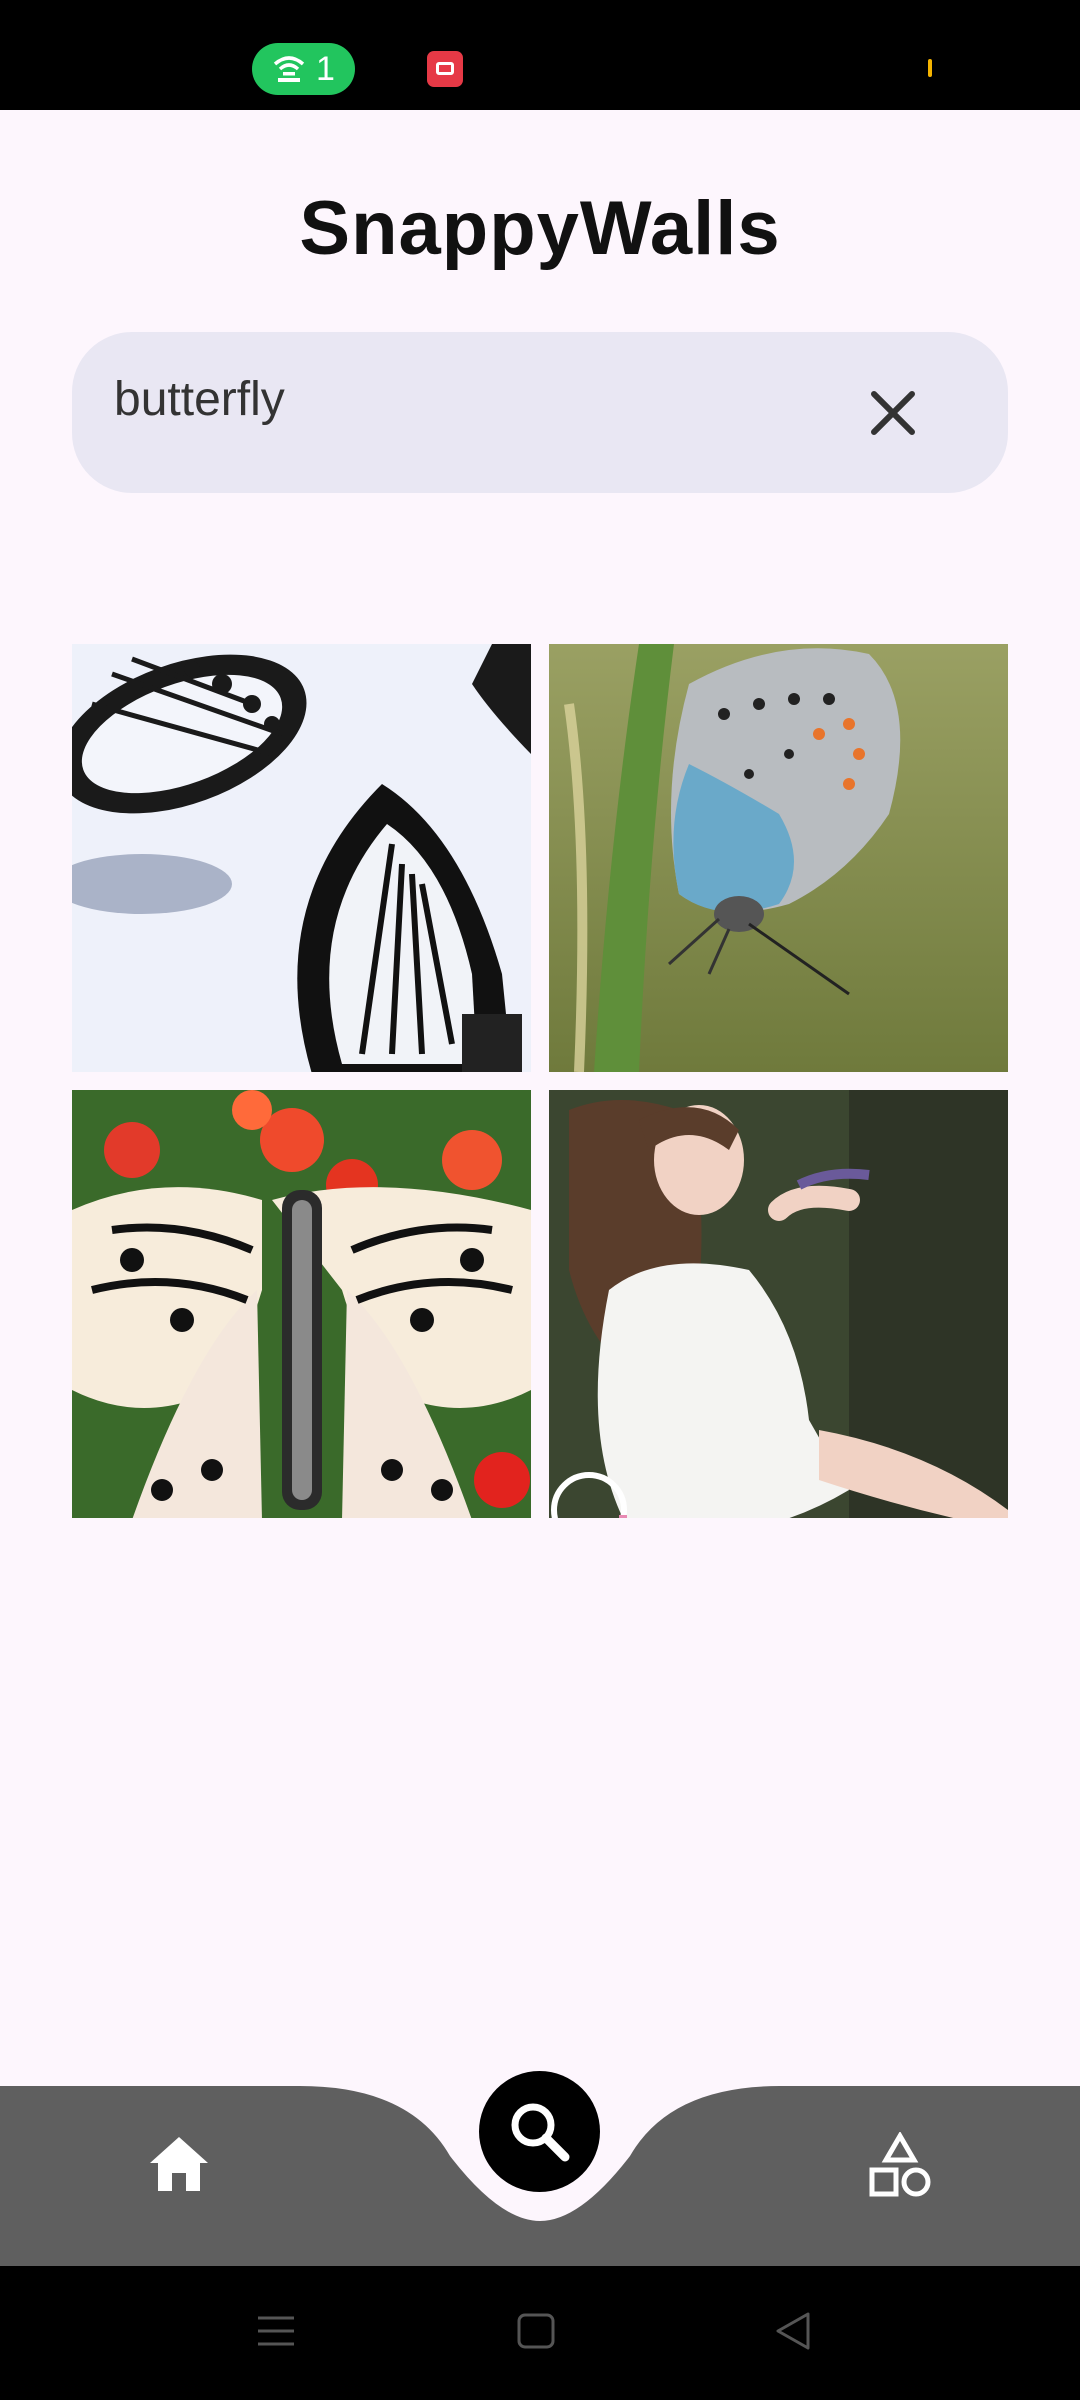  Describe the element at coordinates (289, 69) in the screenshot. I see `hotspot-icon` at that location.